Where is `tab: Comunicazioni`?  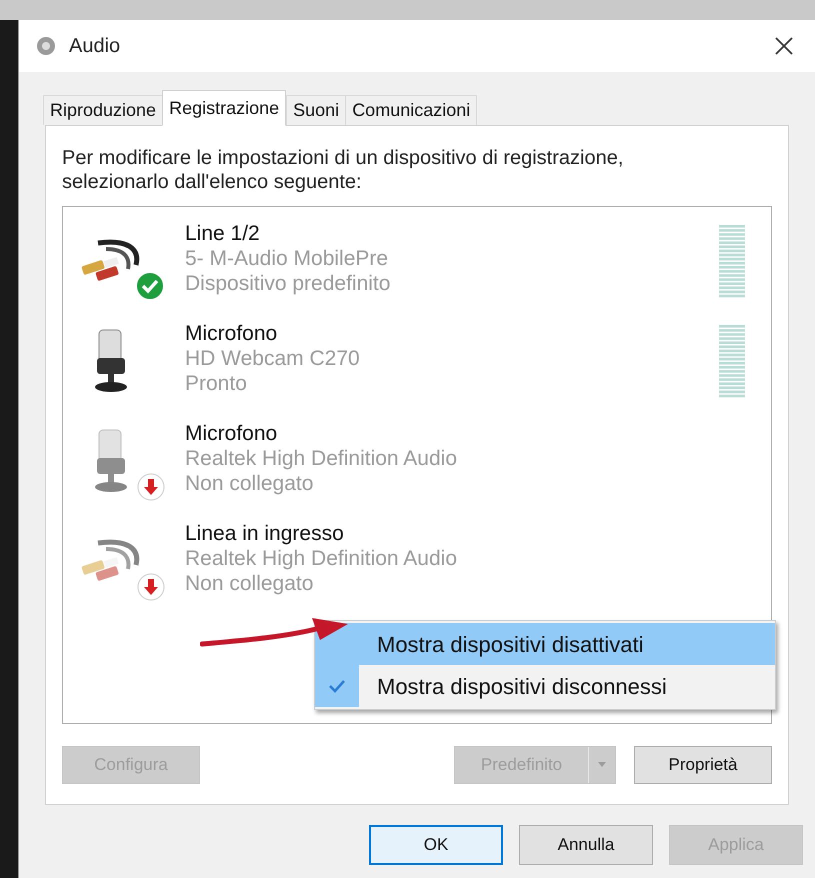 tab: Comunicazioni is located at coordinates (411, 110).